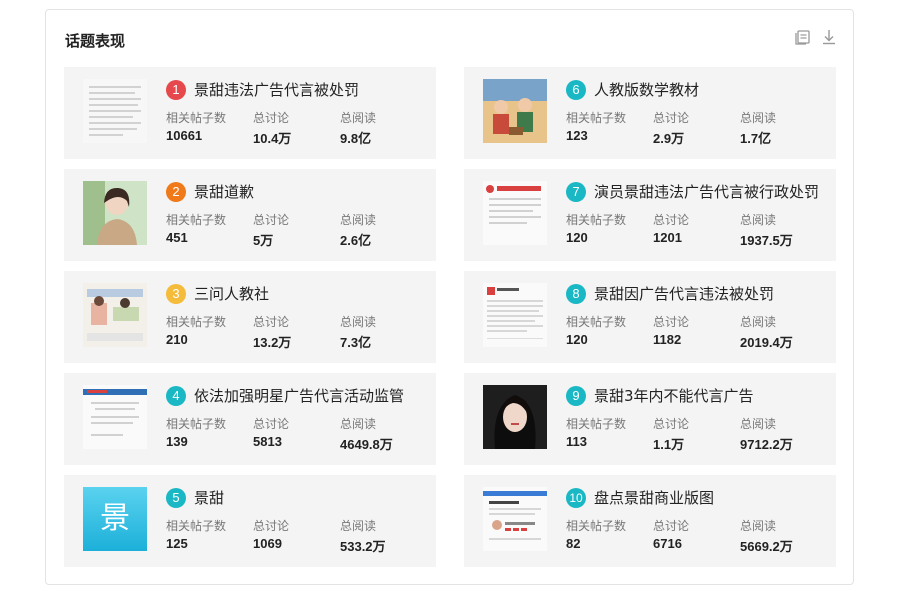 Image resolution: width=900 pixels, height=591 pixels. What do you see at coordinates (756, 138) in the screenshot?
I see `reads-value: 1.7亿` at bounding box center [756, 138].